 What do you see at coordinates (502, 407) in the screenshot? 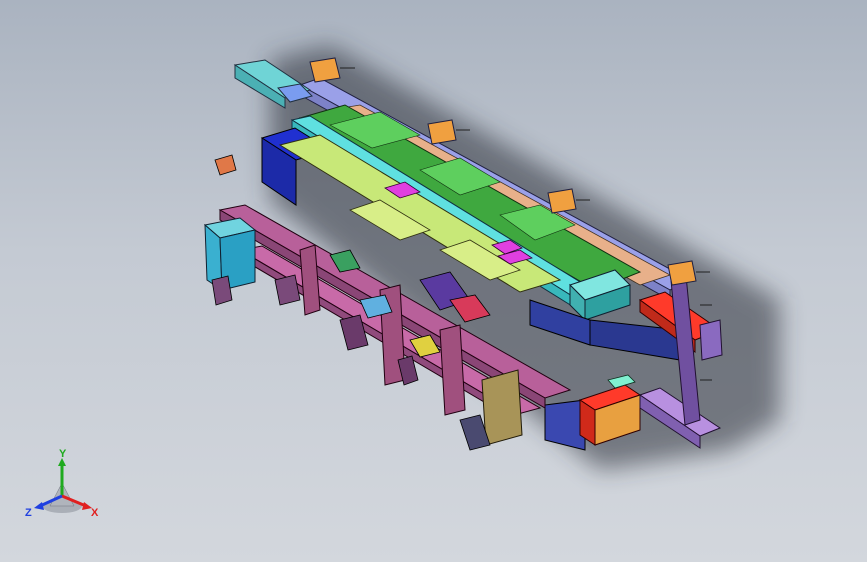
I see `olive-panel` at bounding box center [502, 407].